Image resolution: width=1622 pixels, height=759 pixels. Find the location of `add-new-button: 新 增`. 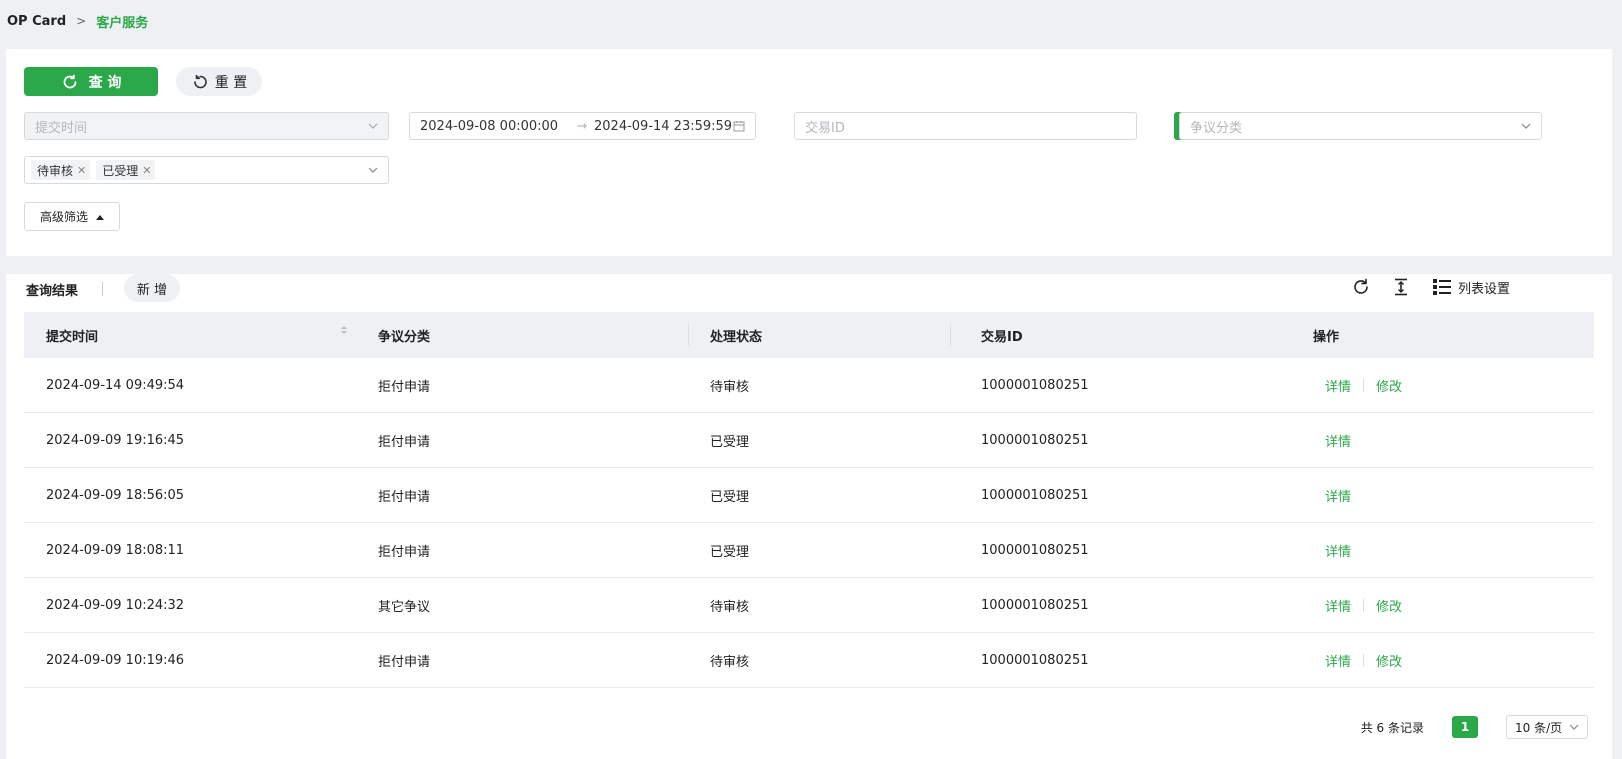

add-new-button: 新 增 is located at coordinates (152, 288).